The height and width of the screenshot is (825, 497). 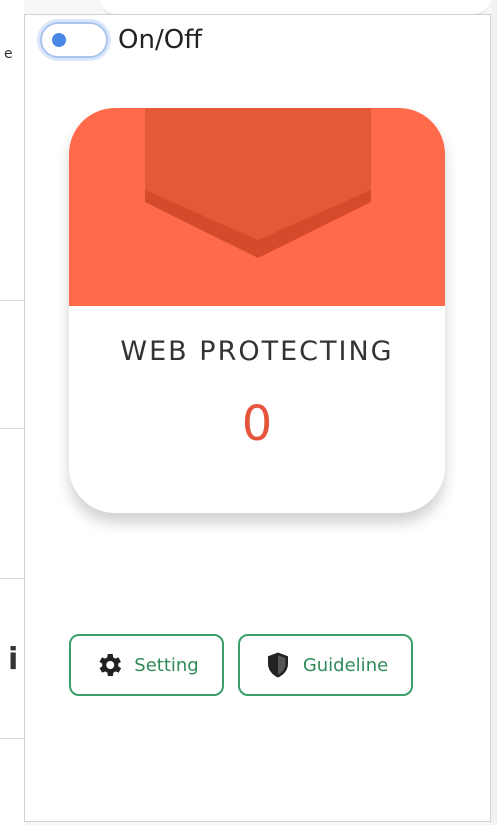 What do you see at coordinates (257, 351) in the screenshot?
I see `card-title: WEB PROTECTING` at bounding box center [257, 351].